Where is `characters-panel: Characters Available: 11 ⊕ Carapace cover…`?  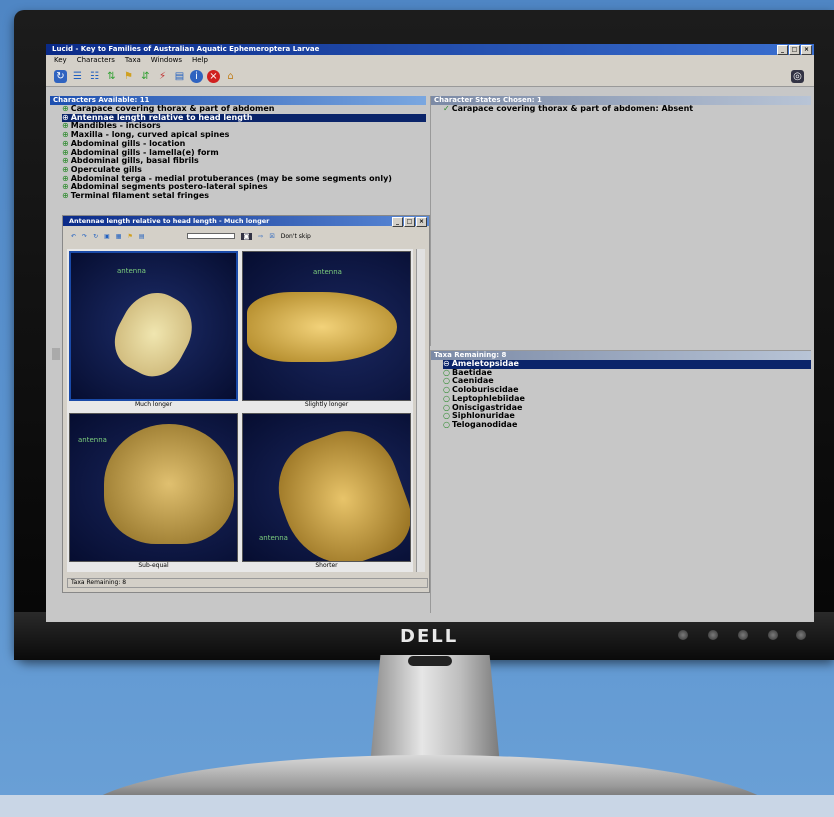 characters-panel: Characters Available: 11 ⊕ Carapace cover… is located at coordinates (238, 152).